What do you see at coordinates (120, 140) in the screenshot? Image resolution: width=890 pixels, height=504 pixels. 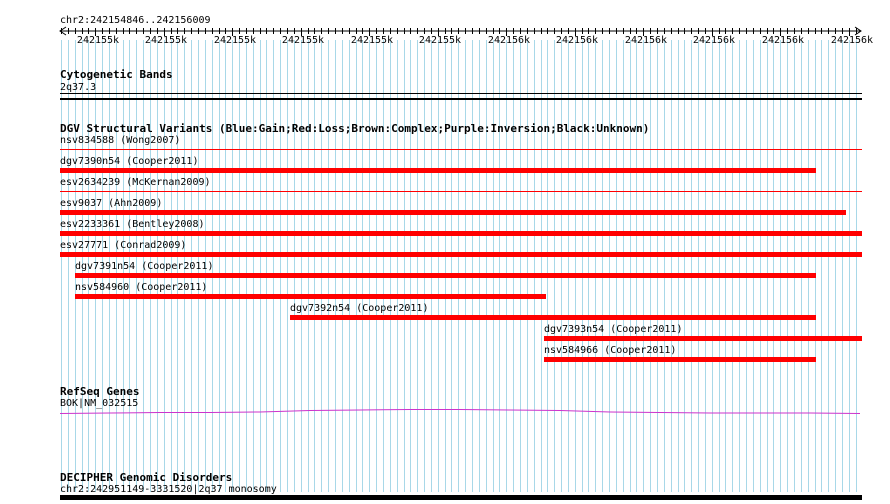 I see `variant-label: nsv834588 (Wong2007)` at bounding box center [120, 140].